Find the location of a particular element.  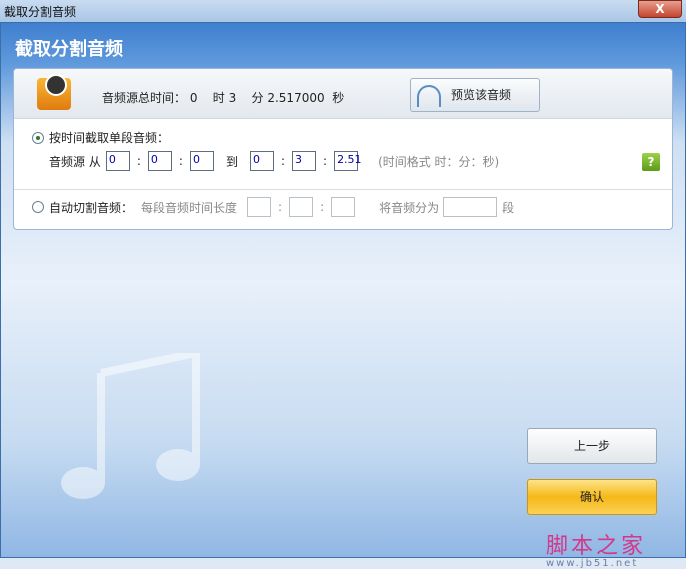

total-time: 音频源总时间： 0 时 3 分 2.517000 秒 is located at coordinates (223, 97).